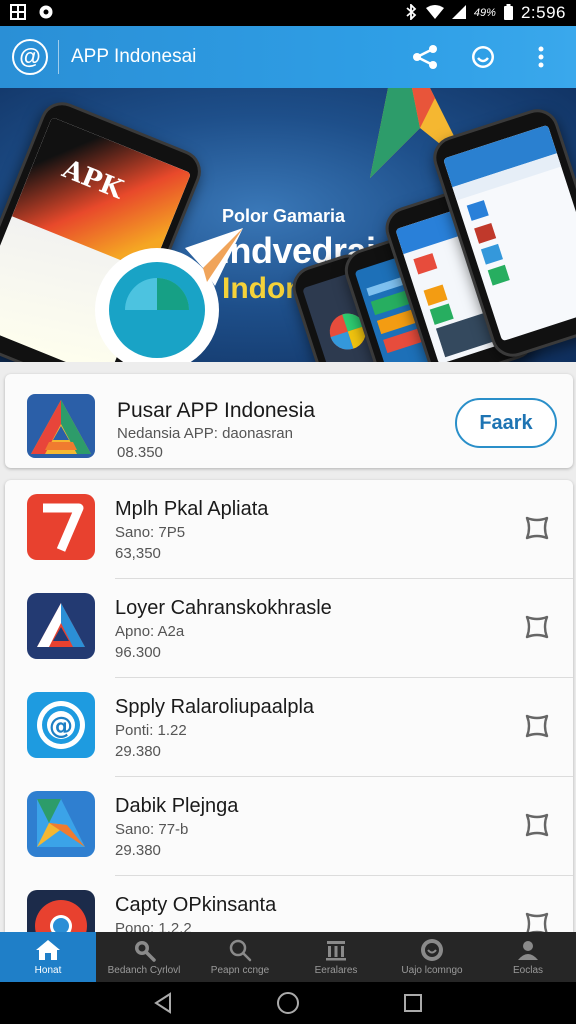  I want to click on at-sign-icon: @, so click(61, 725).